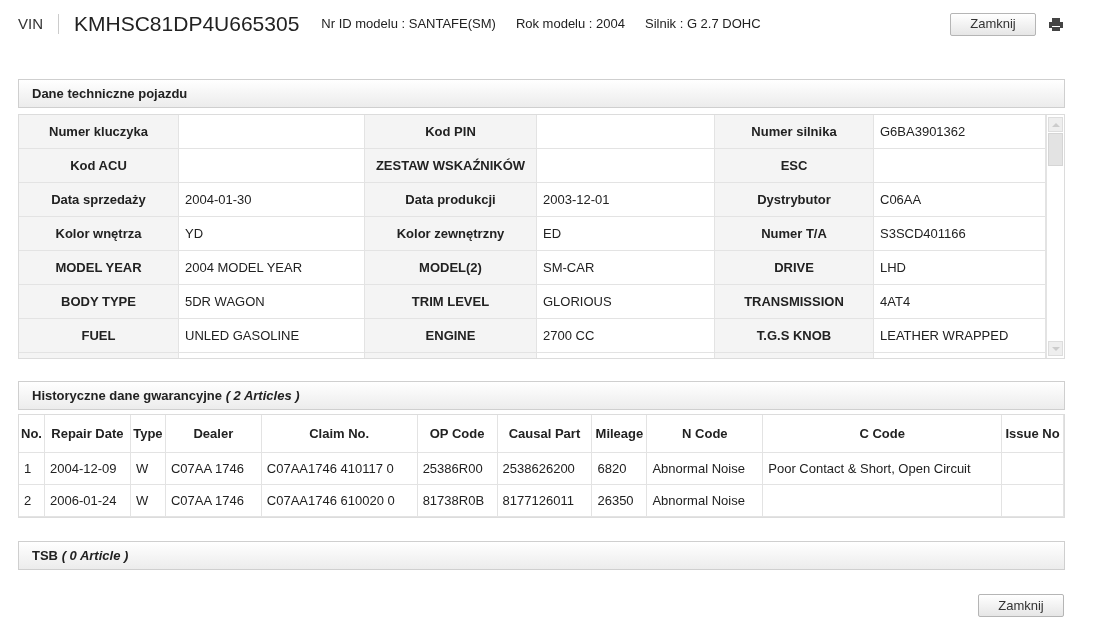  I want to click on vehicle-info: Silnik : G 2.7 DOHC, so click(703, 24).